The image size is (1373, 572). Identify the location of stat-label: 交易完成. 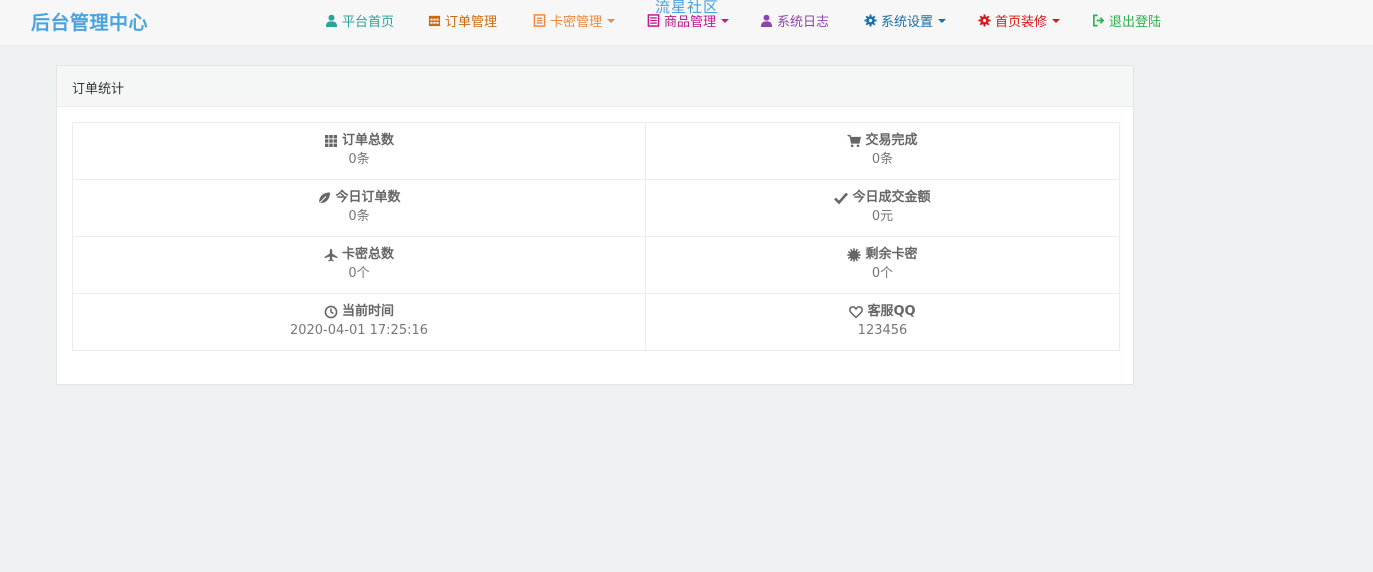
(891, 140).